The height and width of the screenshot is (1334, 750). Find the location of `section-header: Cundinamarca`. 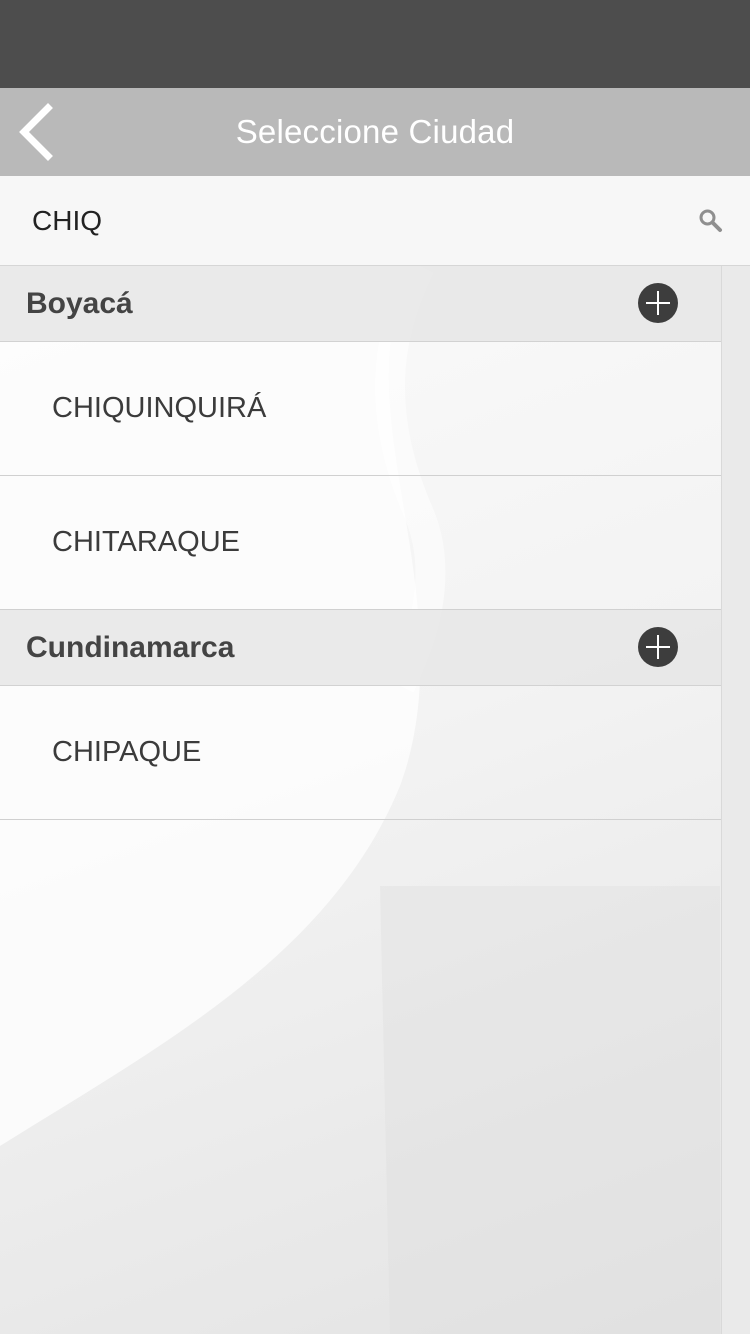

section-header: Cundinamarca is located at coordinates (360, 648).